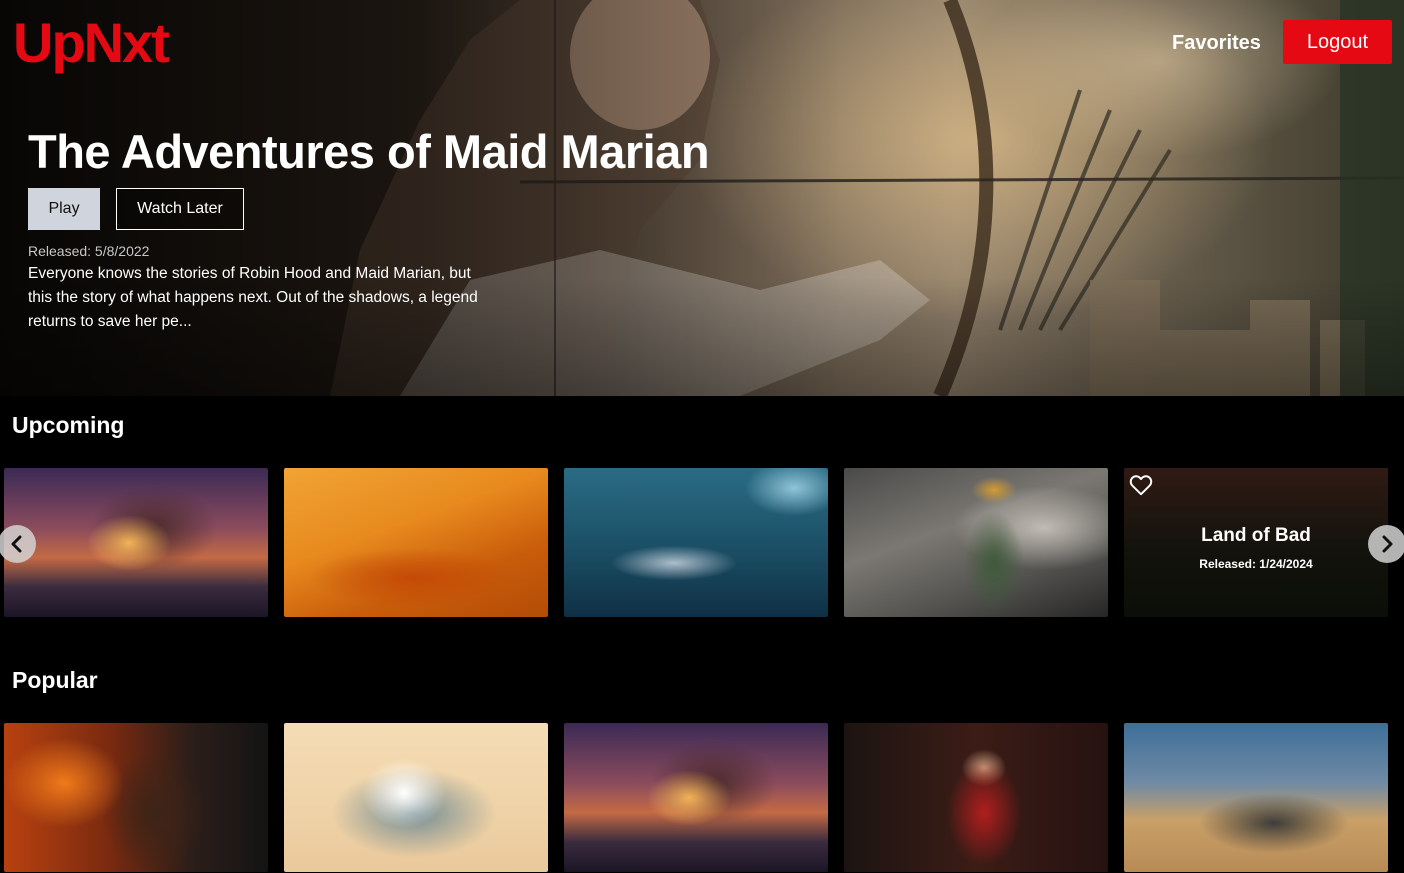 Image resolution: width=1404 pixels, height=873 pixels. I want to click on heart-outline-icon, so click(1141, 485).